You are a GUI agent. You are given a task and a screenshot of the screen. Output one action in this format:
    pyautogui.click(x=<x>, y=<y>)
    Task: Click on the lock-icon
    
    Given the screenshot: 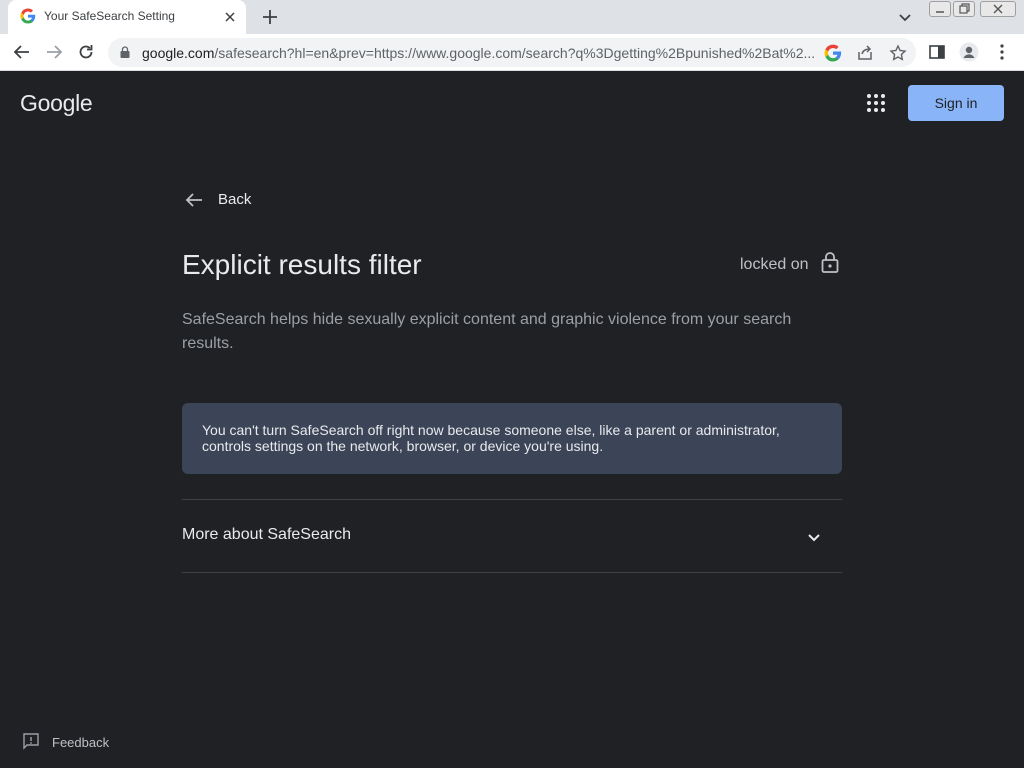 What is the action you would take?
    pyautogui.click(x=125, y=52)
    